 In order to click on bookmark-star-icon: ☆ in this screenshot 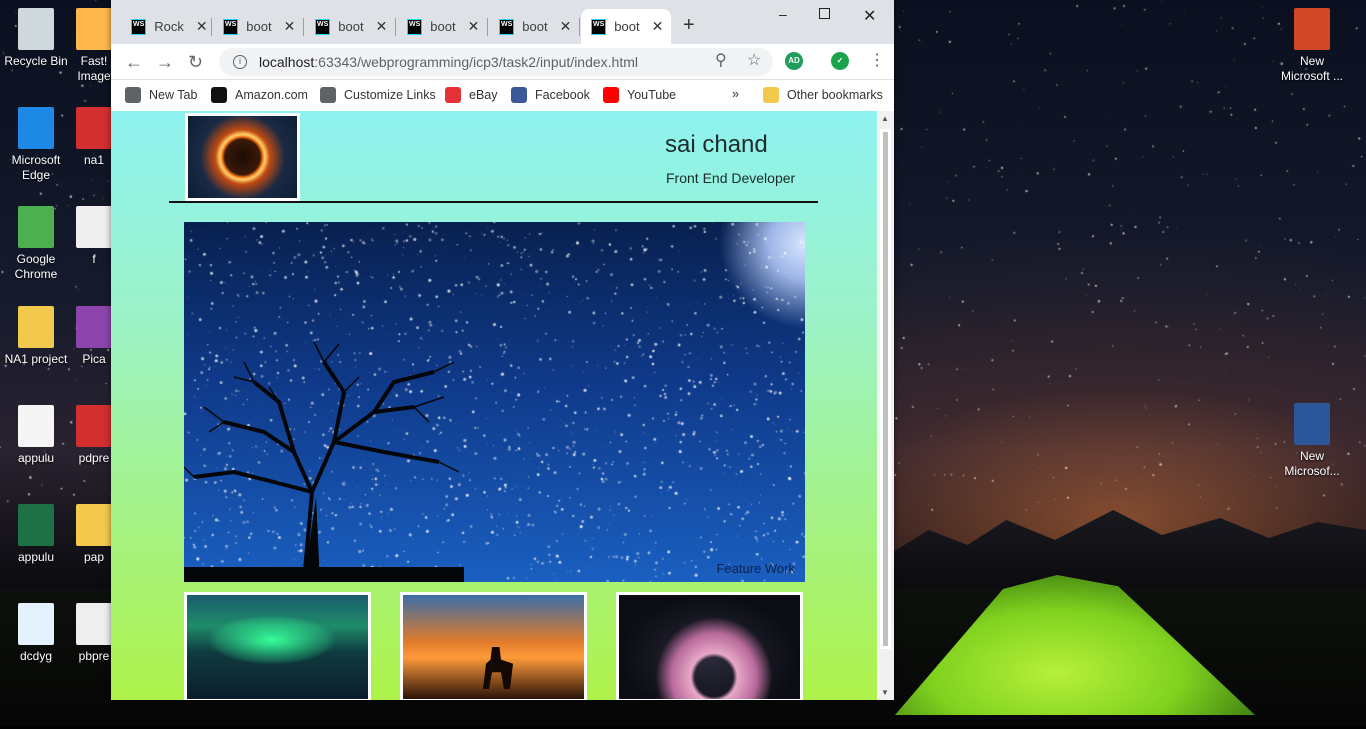, I will do `click(754, 60)`.